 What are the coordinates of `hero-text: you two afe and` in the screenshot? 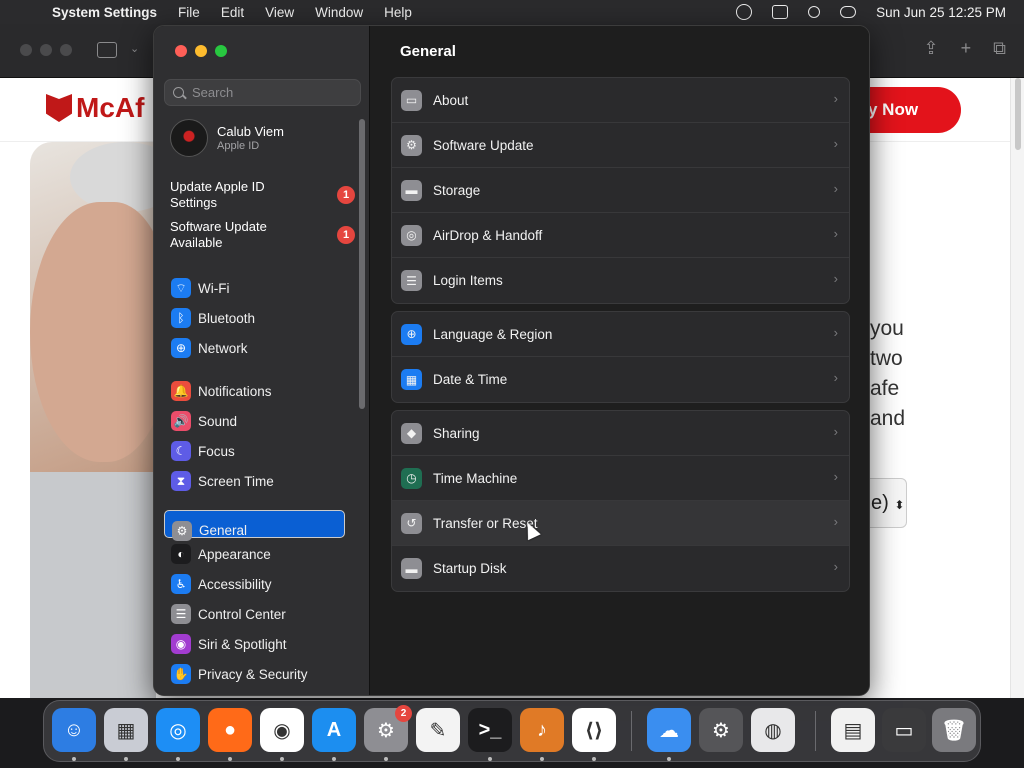 It's located at (887, 374).